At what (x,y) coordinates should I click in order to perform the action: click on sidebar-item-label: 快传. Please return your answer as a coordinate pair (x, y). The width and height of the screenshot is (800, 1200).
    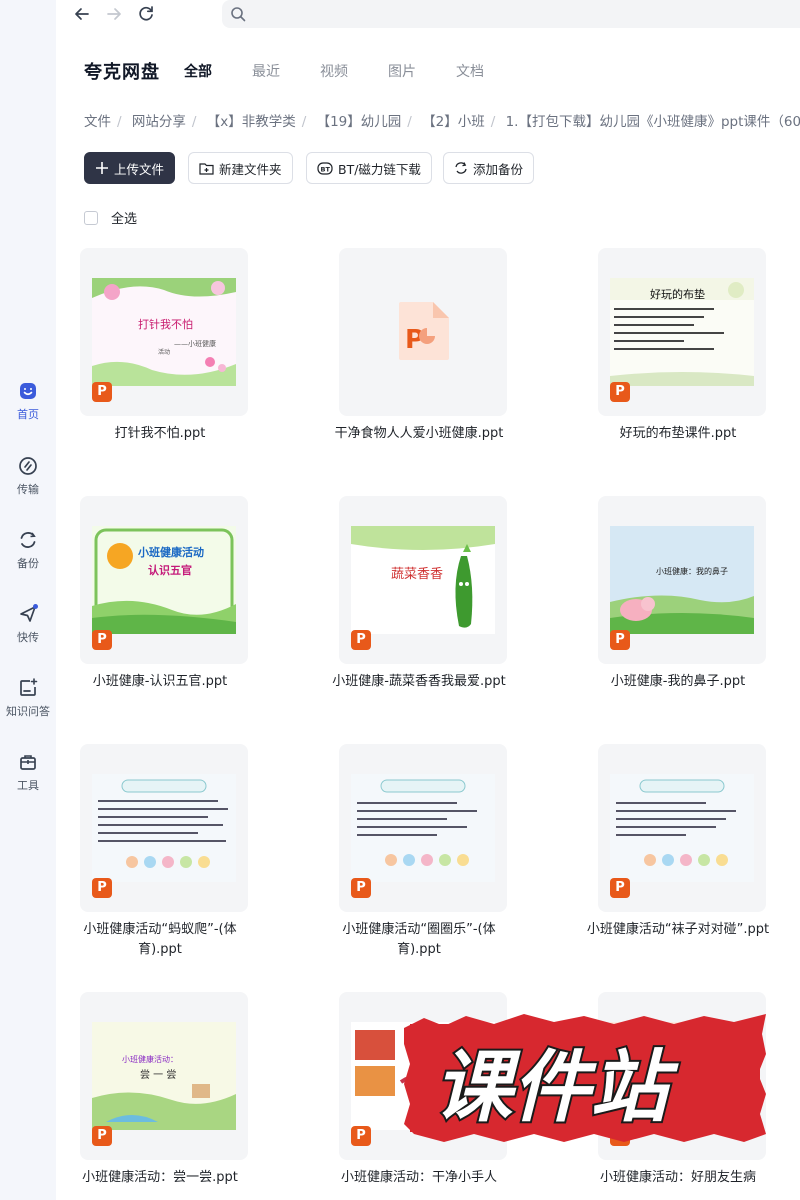
    Looking at the image, I should click on (28, 637).